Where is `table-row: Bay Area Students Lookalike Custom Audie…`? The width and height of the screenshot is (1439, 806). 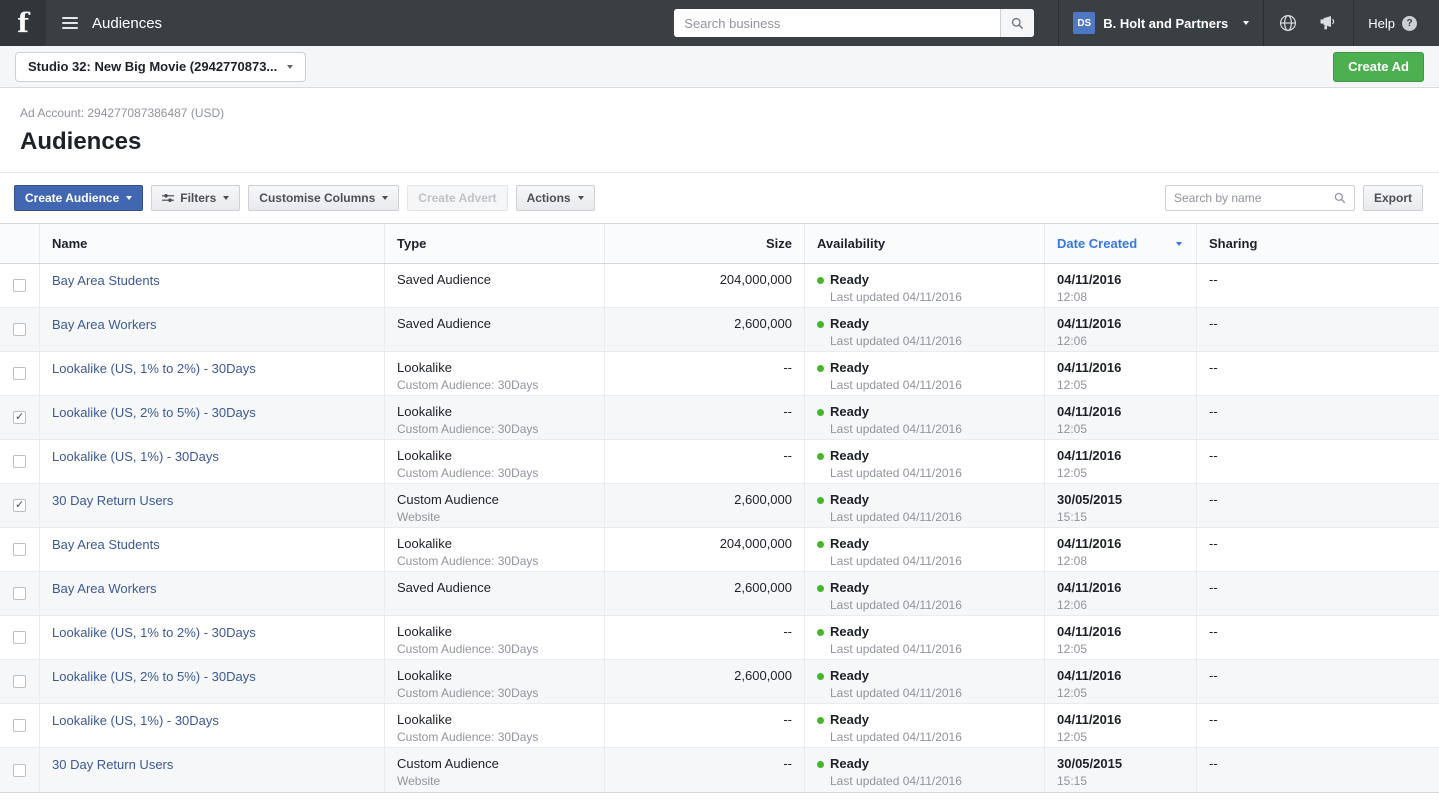 table-row: Bay Area Students Lookalike Custom Audie… is located at coordinates (719, 550).